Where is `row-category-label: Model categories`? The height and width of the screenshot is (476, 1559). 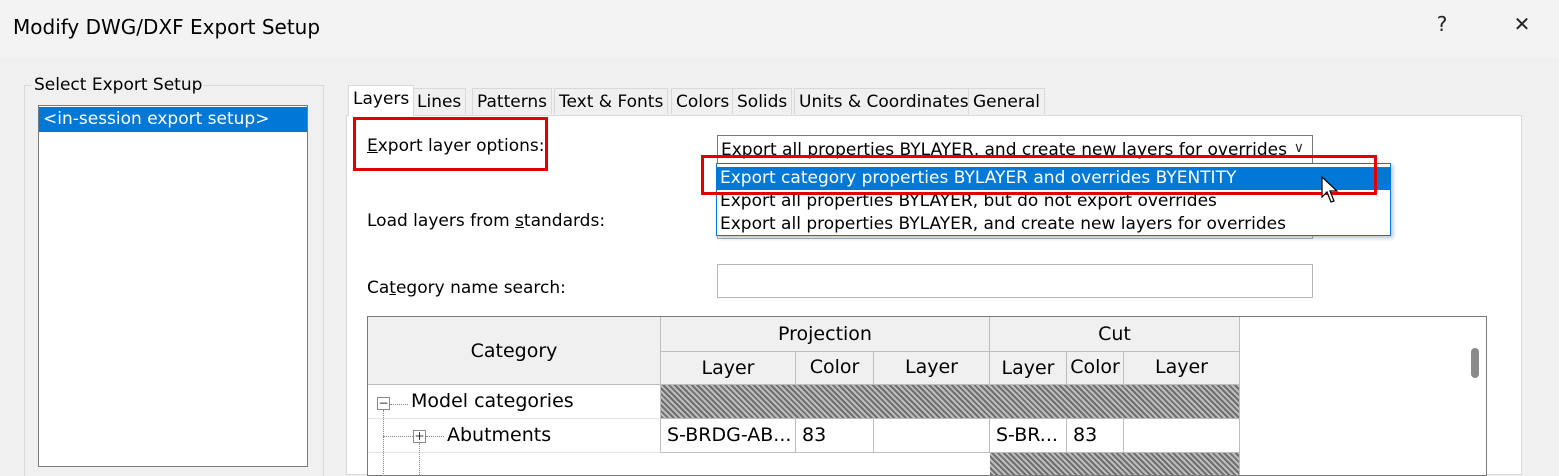
row-category-label: Model categories is located at coordinates (492, 401).